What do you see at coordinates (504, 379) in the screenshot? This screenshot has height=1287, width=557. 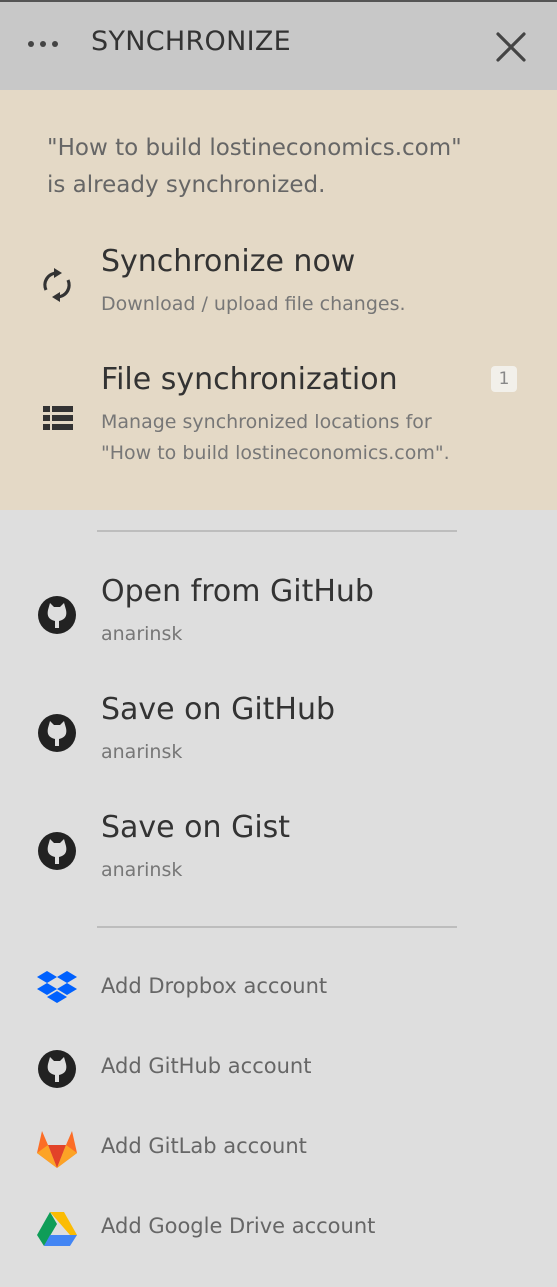 I see `locations-count-badge: 1` at bounding box center [504, 379].